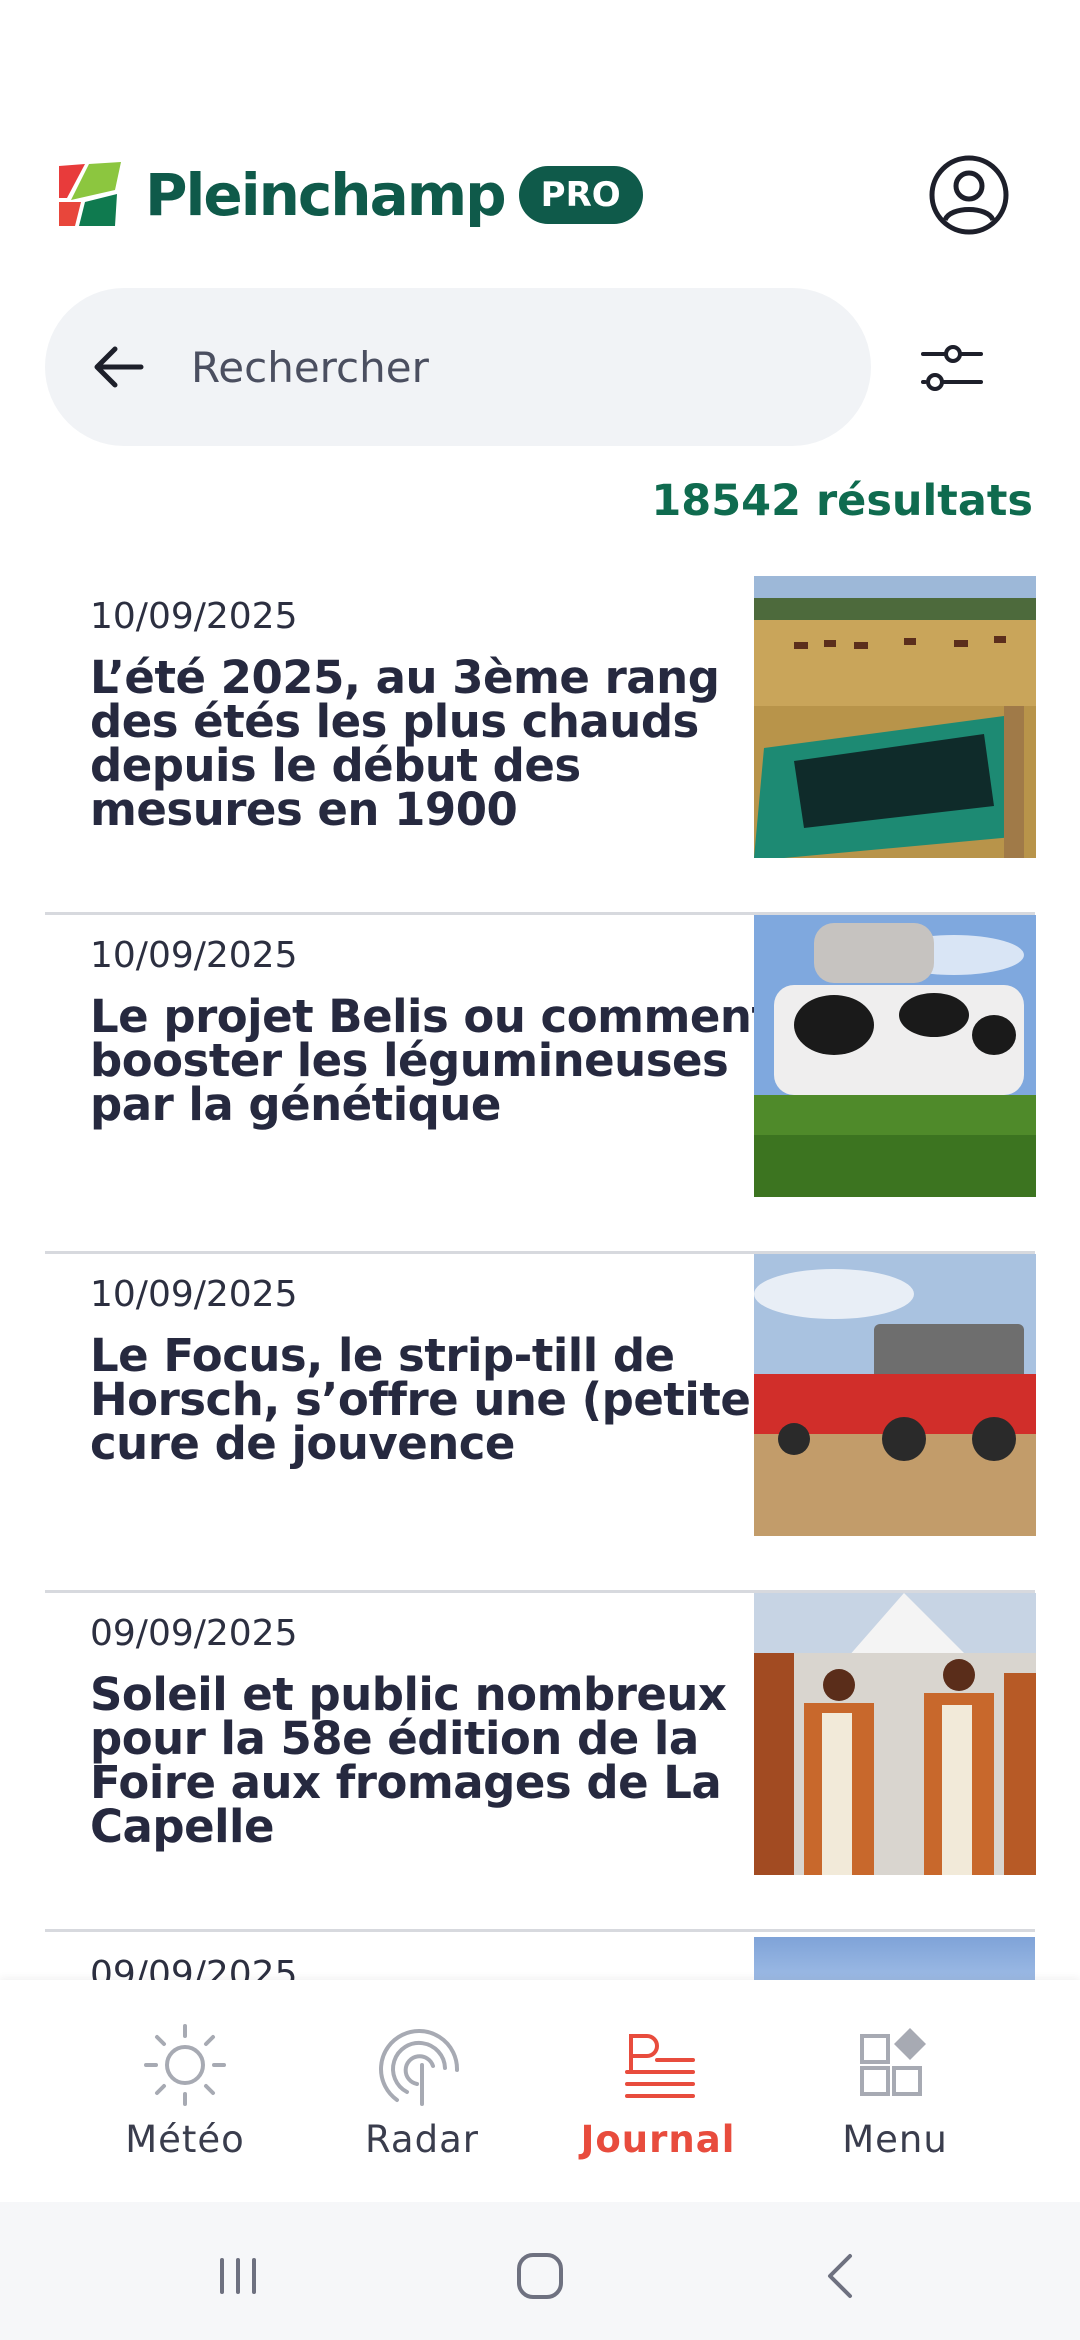 This screenshot has height=2340, width=1080. Describe the element at coordinates (893, 2062) in the screenshot. I see `grid-menu-icon` at that location.